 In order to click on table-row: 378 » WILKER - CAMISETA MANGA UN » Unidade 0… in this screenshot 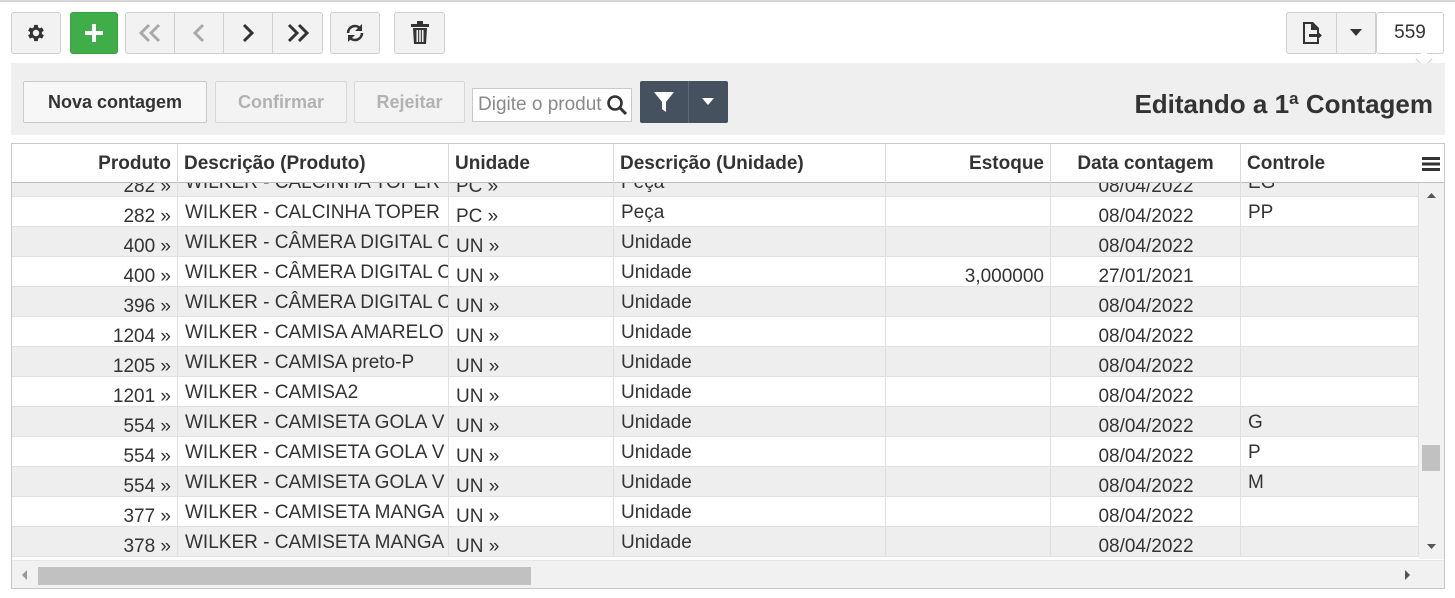, I will do `click(715, 542)`.